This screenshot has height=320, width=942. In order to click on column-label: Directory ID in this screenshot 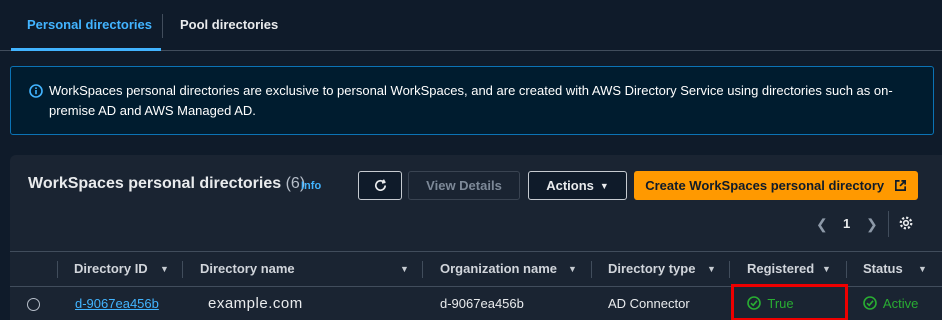, I will do `click(111, 268)`.